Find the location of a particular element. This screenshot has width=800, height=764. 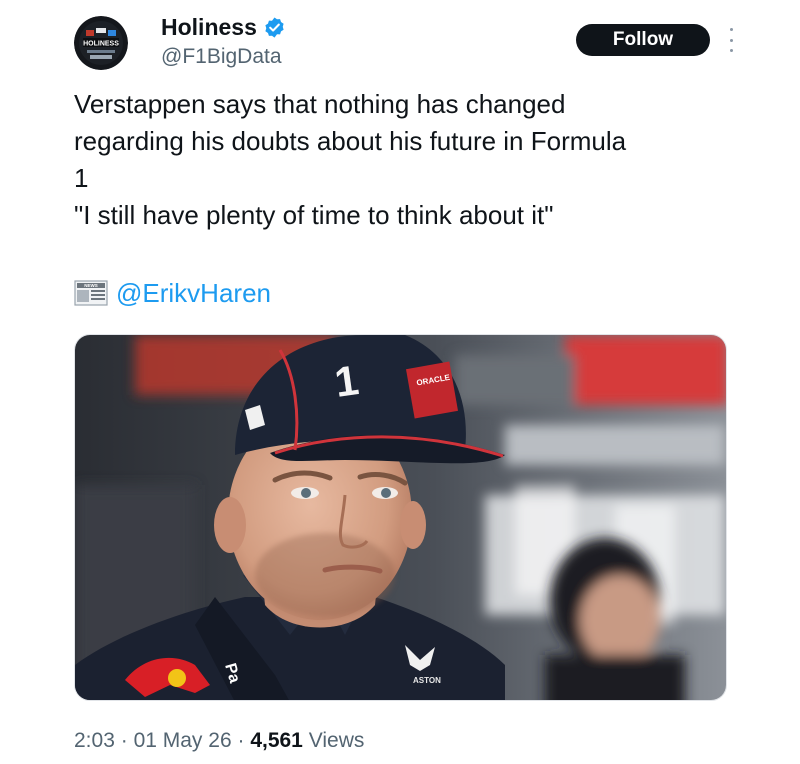

author-display-name: Holiness is located at coordinates (223, 27).